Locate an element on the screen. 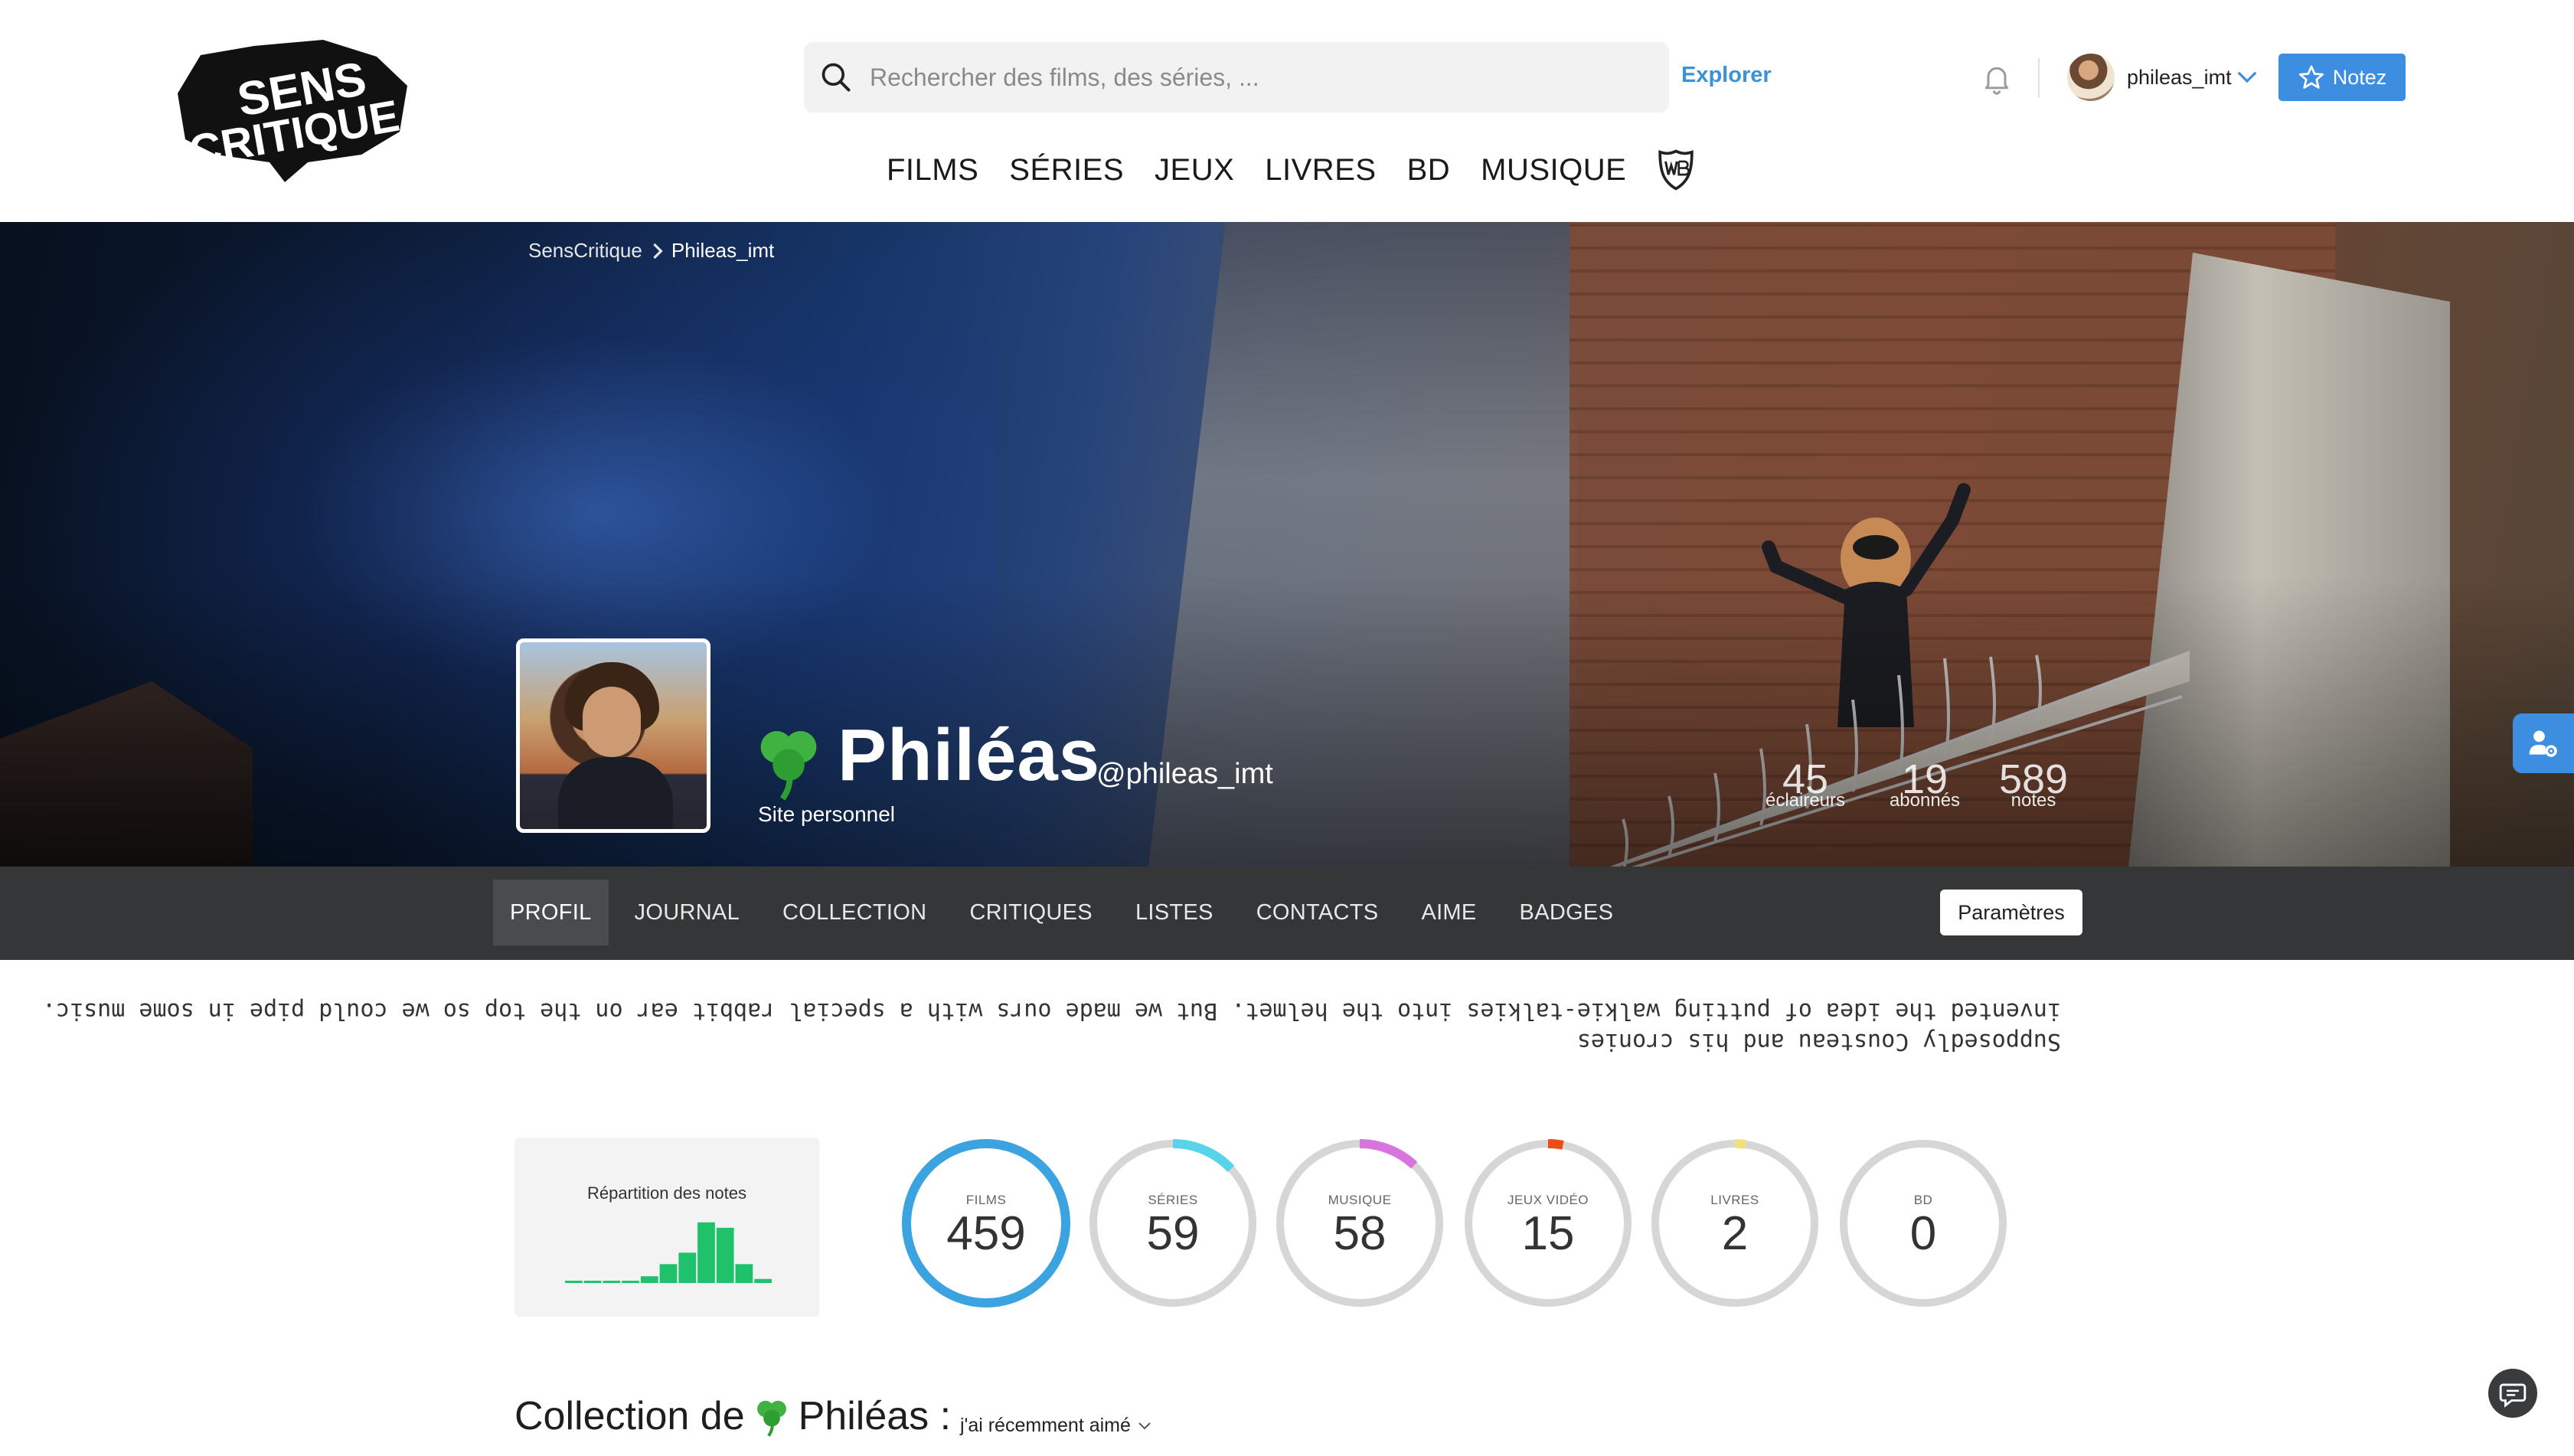 The width and height of the screenshot is (2574, 1456). stat-label: abonnés is located at coordinates (1925, 800).